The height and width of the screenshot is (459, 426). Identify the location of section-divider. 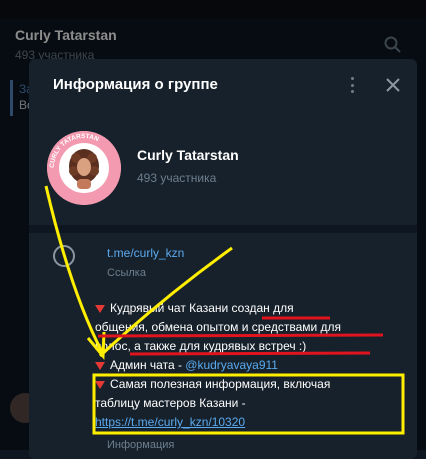
(223, 229).